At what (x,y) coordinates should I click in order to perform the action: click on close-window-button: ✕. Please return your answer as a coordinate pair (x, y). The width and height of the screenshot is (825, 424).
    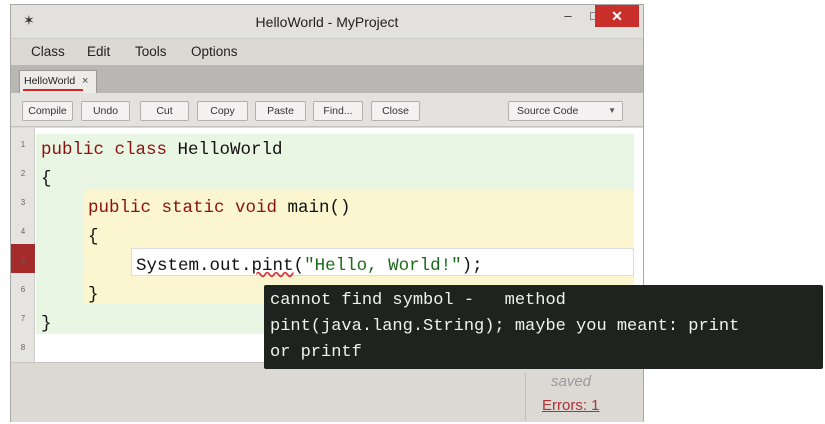
    Looking at the image, I should click on (617, 16).